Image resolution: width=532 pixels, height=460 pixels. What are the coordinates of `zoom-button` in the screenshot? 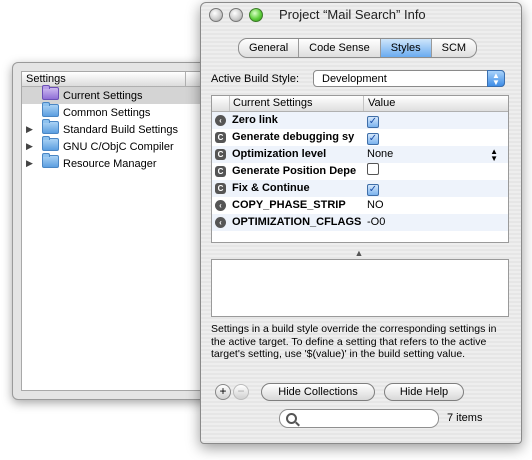 It's located at (256, 15).